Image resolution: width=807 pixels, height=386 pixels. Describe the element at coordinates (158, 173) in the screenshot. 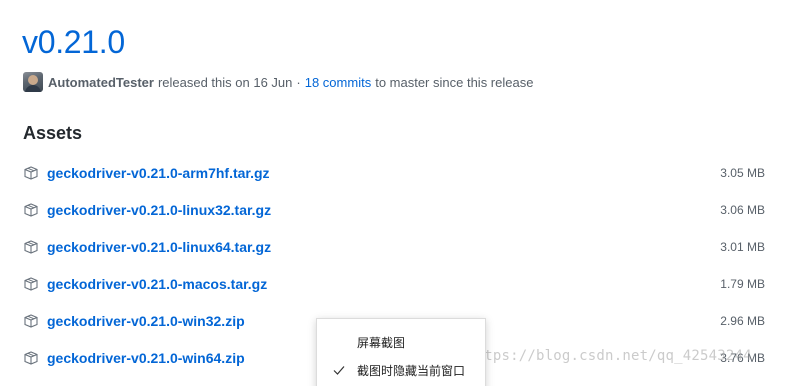

I see `asset-link: geckodriver-v0.21.0-arm7hf.tar.gz` at that location.